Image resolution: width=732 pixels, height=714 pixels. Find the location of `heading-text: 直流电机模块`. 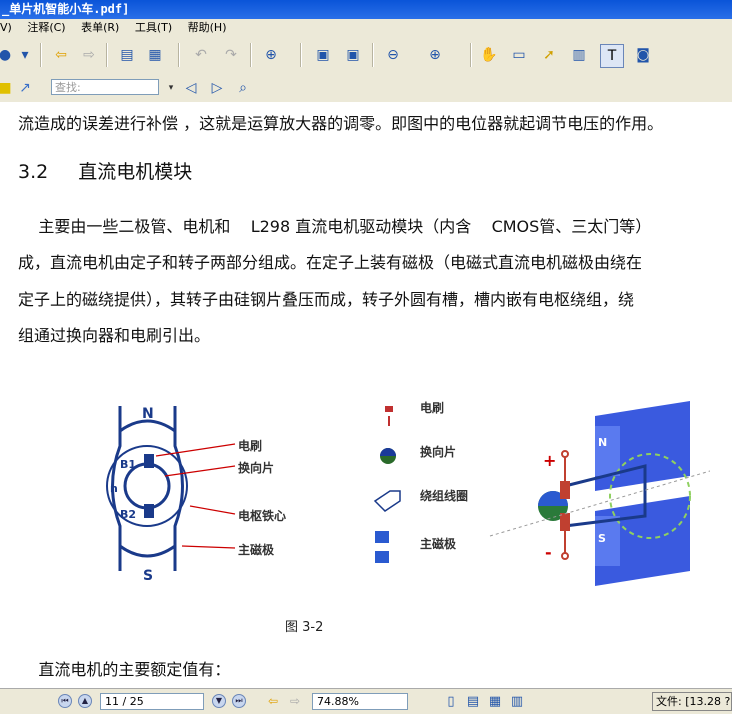

heading-text: 直流电机模块 is located at coordinates (135, 172).